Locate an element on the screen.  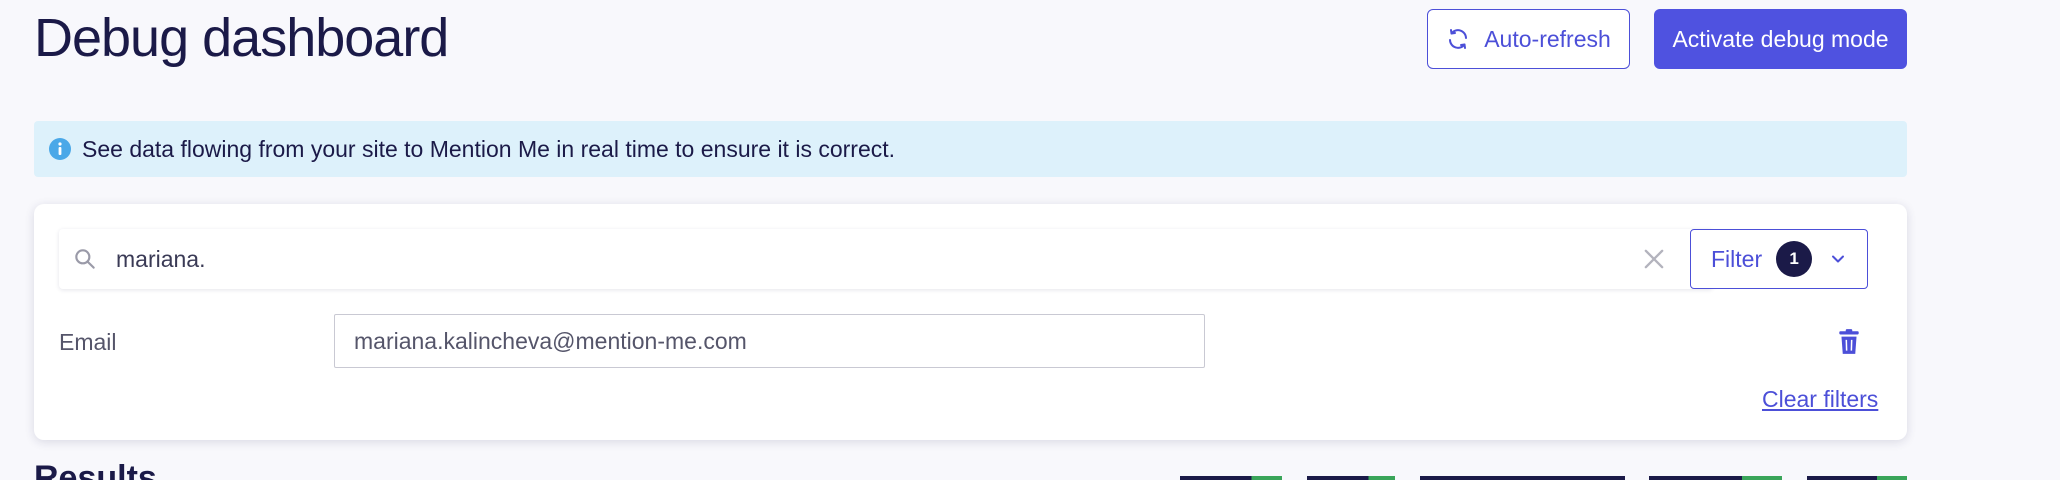
email-filter-label: Email is located at coordinates (88, 342).